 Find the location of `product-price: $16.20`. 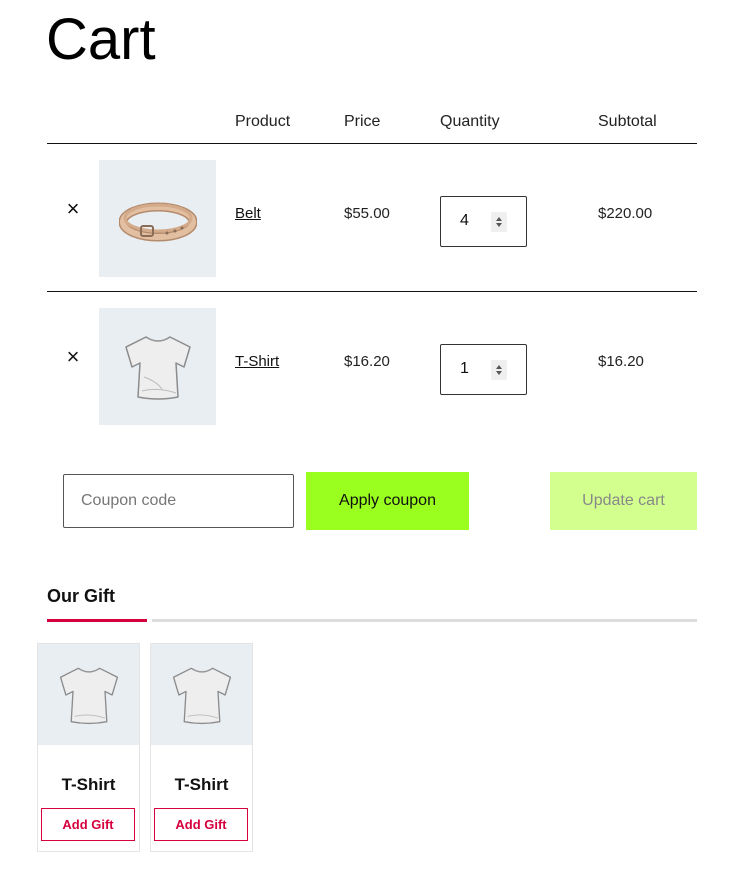

product-price: $16.20 is located at coordinates (367, 361).